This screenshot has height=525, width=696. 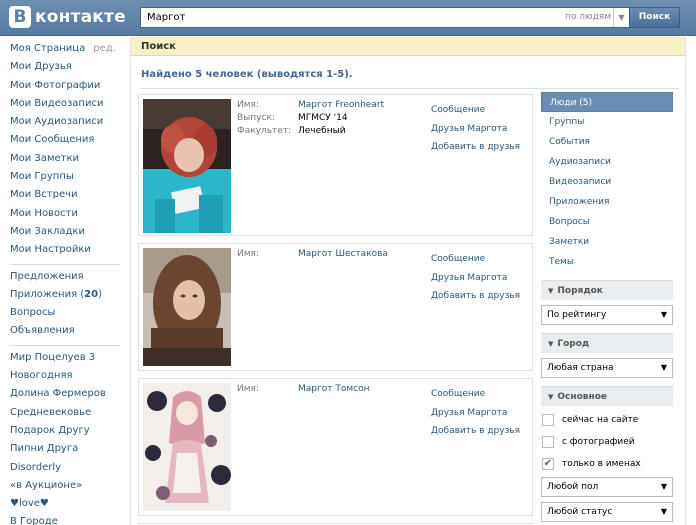 What do you see at coordinates (607, 512) in the screenshot?
I see `status-select: Любой статус ▼` at bounding box center [607, 512].